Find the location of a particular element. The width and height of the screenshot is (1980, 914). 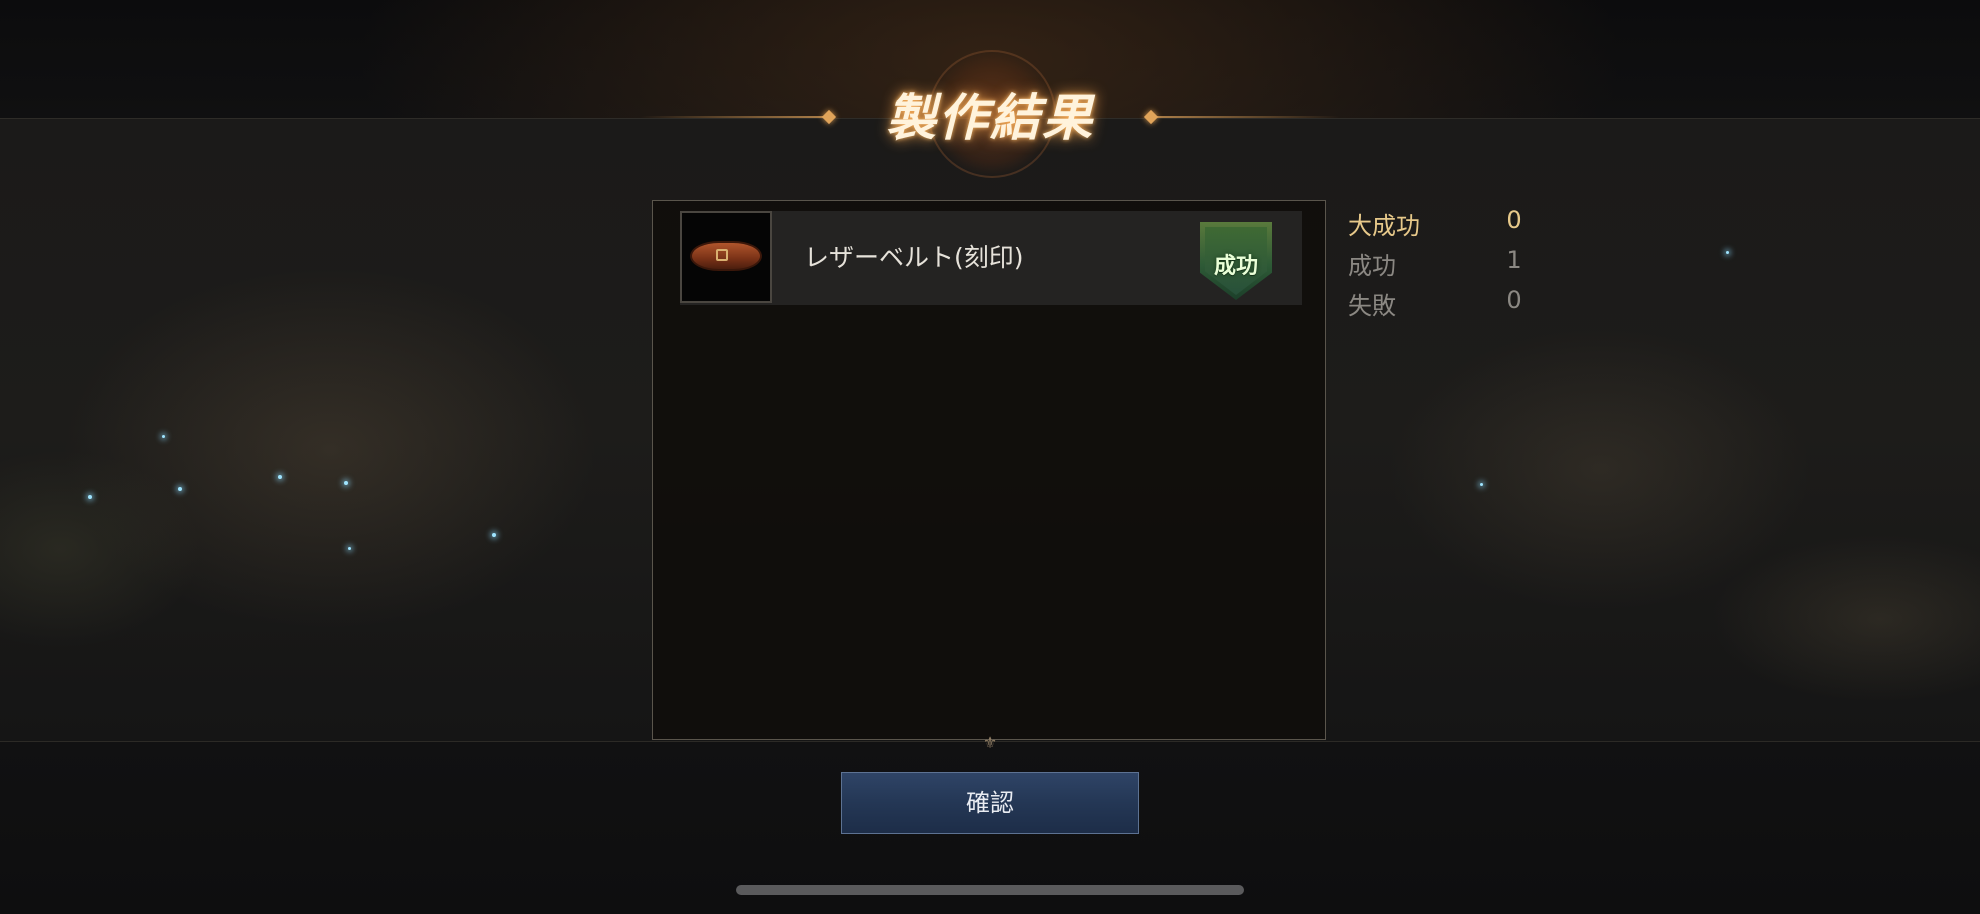

success-badge: 成功 is located at coordinates (1236, 261).